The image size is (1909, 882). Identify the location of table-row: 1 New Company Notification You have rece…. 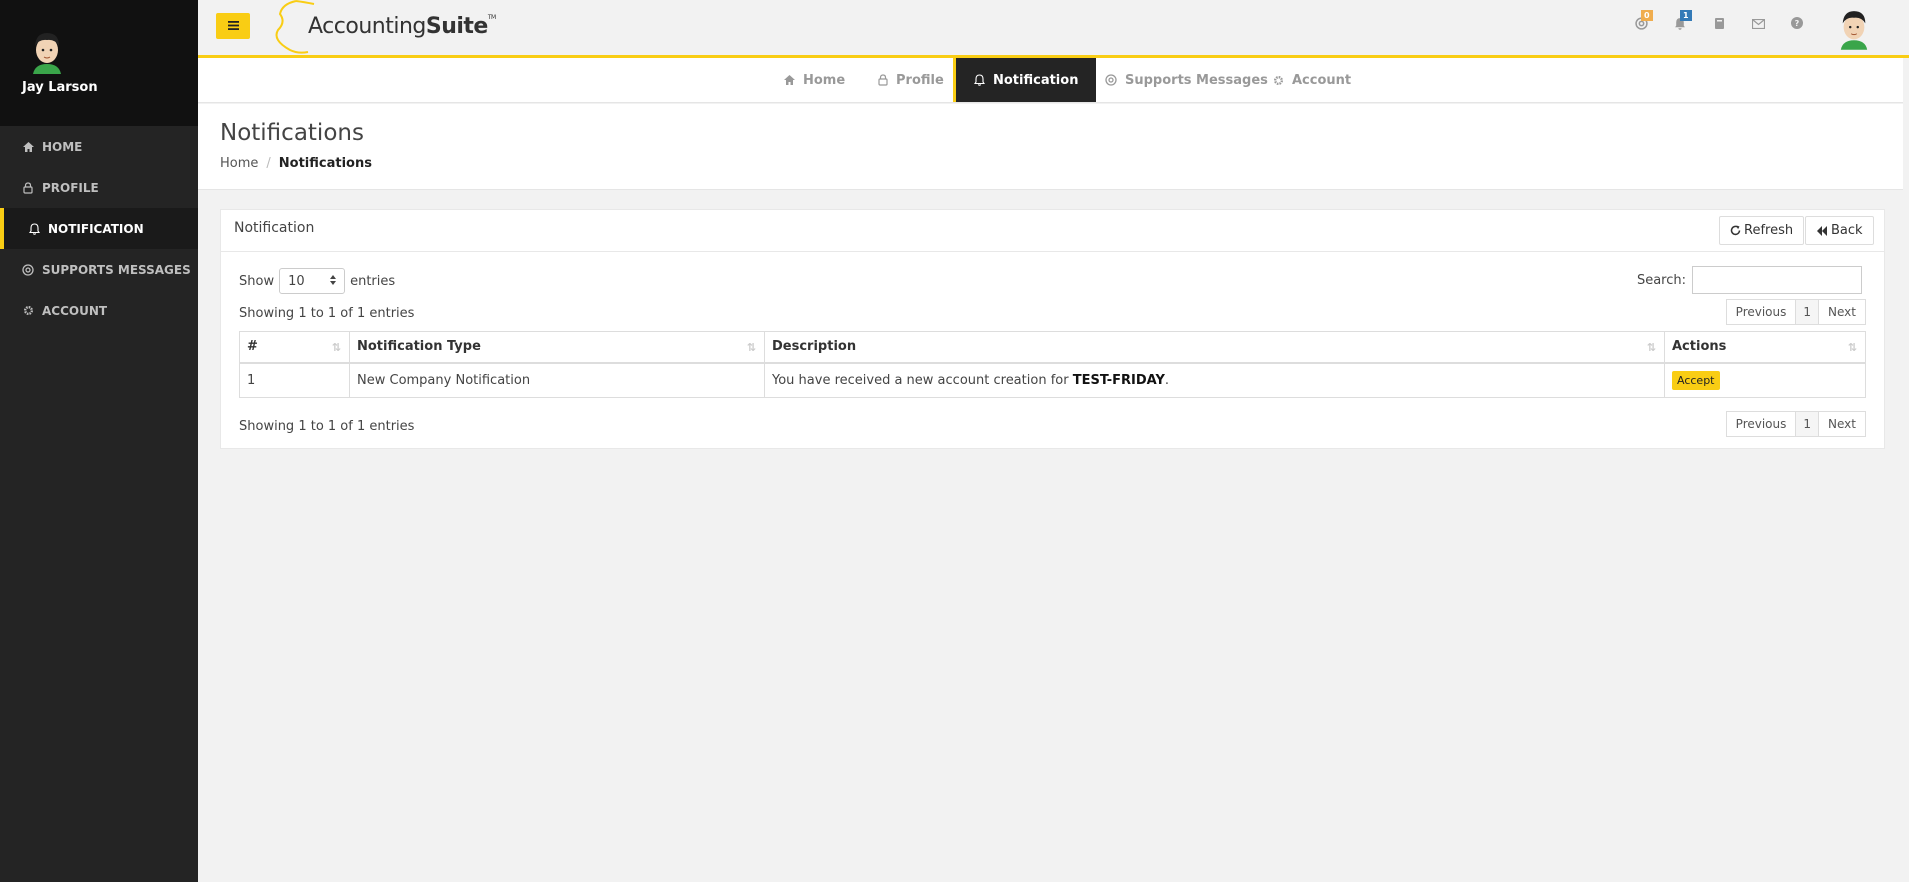
(1052, 380).